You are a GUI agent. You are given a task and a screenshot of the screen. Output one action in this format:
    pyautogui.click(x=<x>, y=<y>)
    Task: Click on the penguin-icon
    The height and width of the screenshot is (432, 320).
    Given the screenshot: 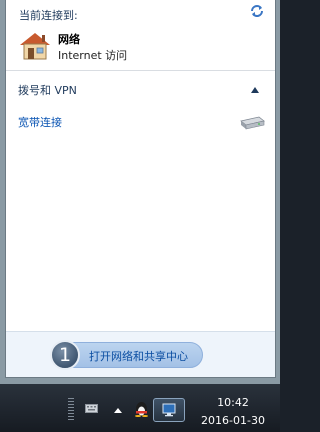 What is the action you would take?
    pyautogui.click(x=141, y=408)
    